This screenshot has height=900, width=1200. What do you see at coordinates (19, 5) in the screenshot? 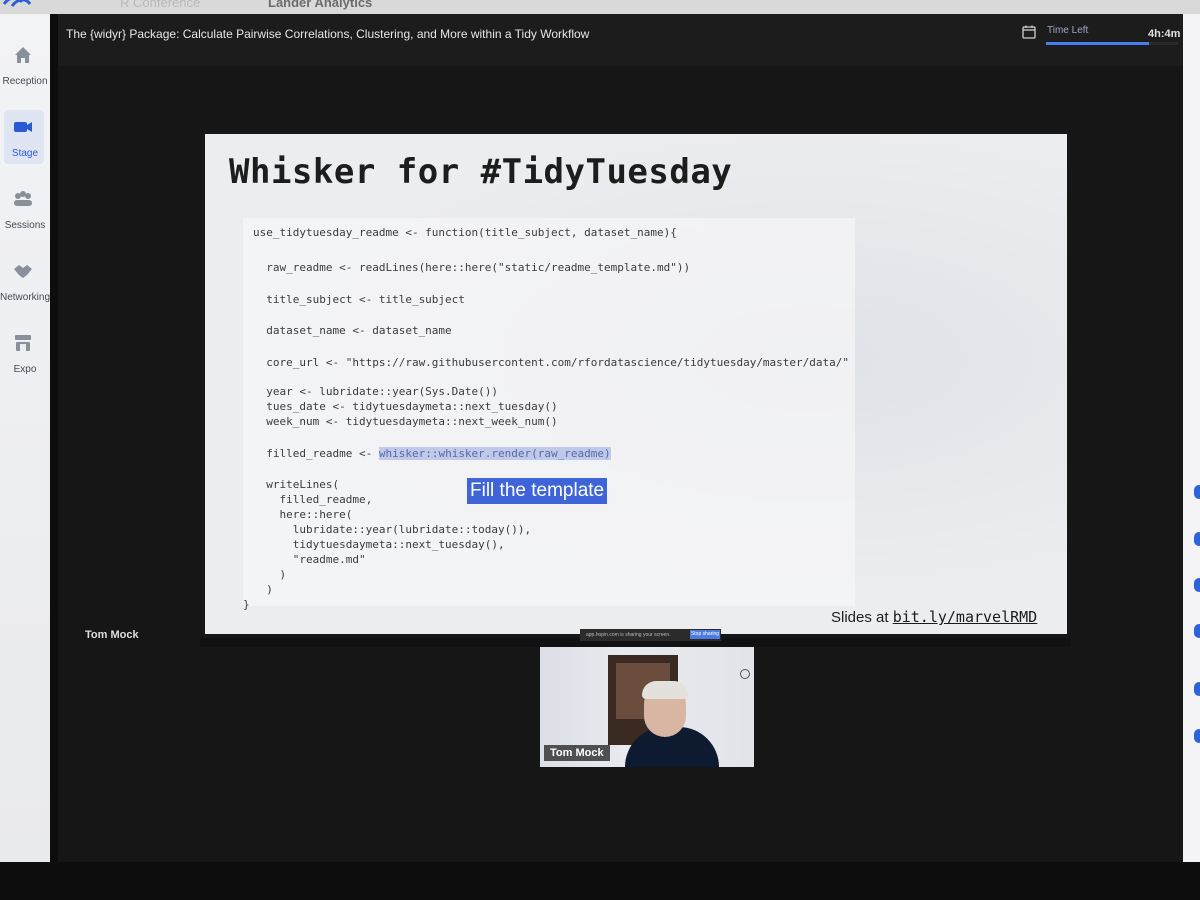
I see `app-logo-icon` at bounding box center [19, 5].